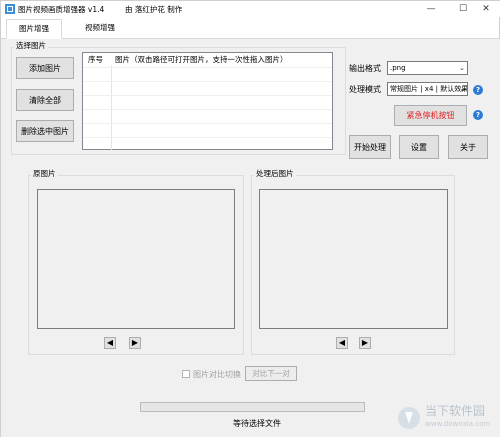 Image resolution: width=500 pixels, height=437 pixels. What do you see at coordinates (45, 100) in the screenshot?
I see `clear-all-button: 清除全部` at bounding box center [45, 100].